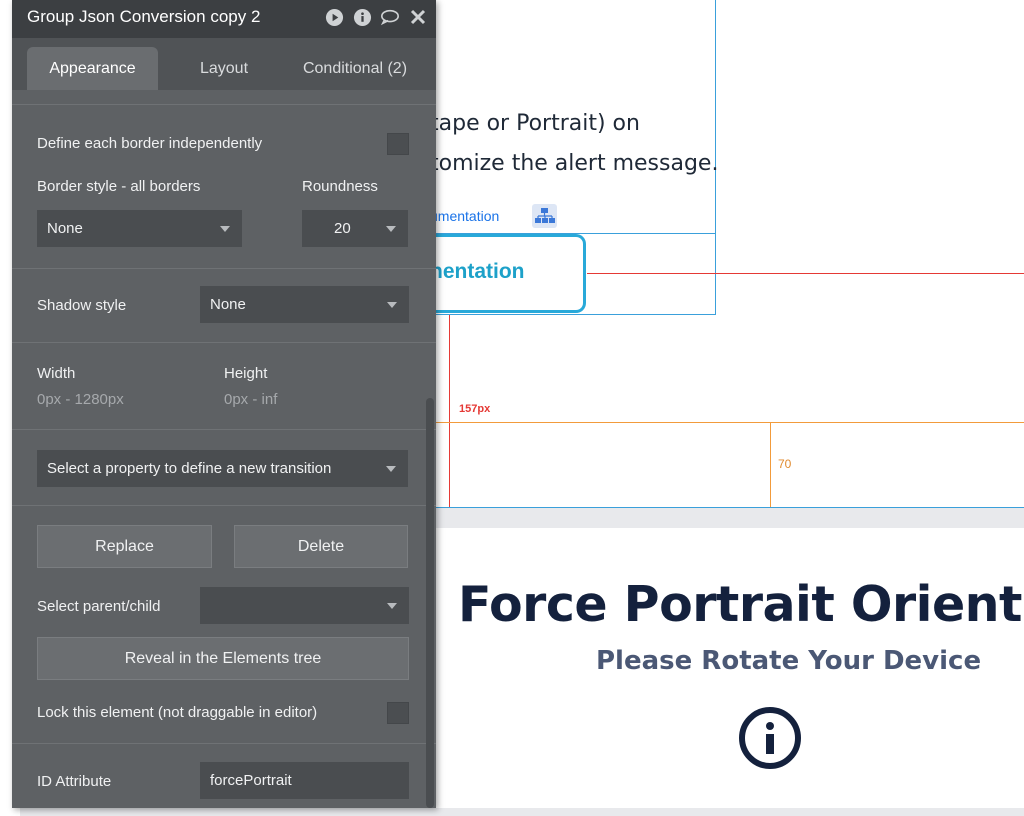  What do you see at coordinates (304, 304) in the screenshot?
I see `shadow-style-select: None` at bounding box center [304, 304].